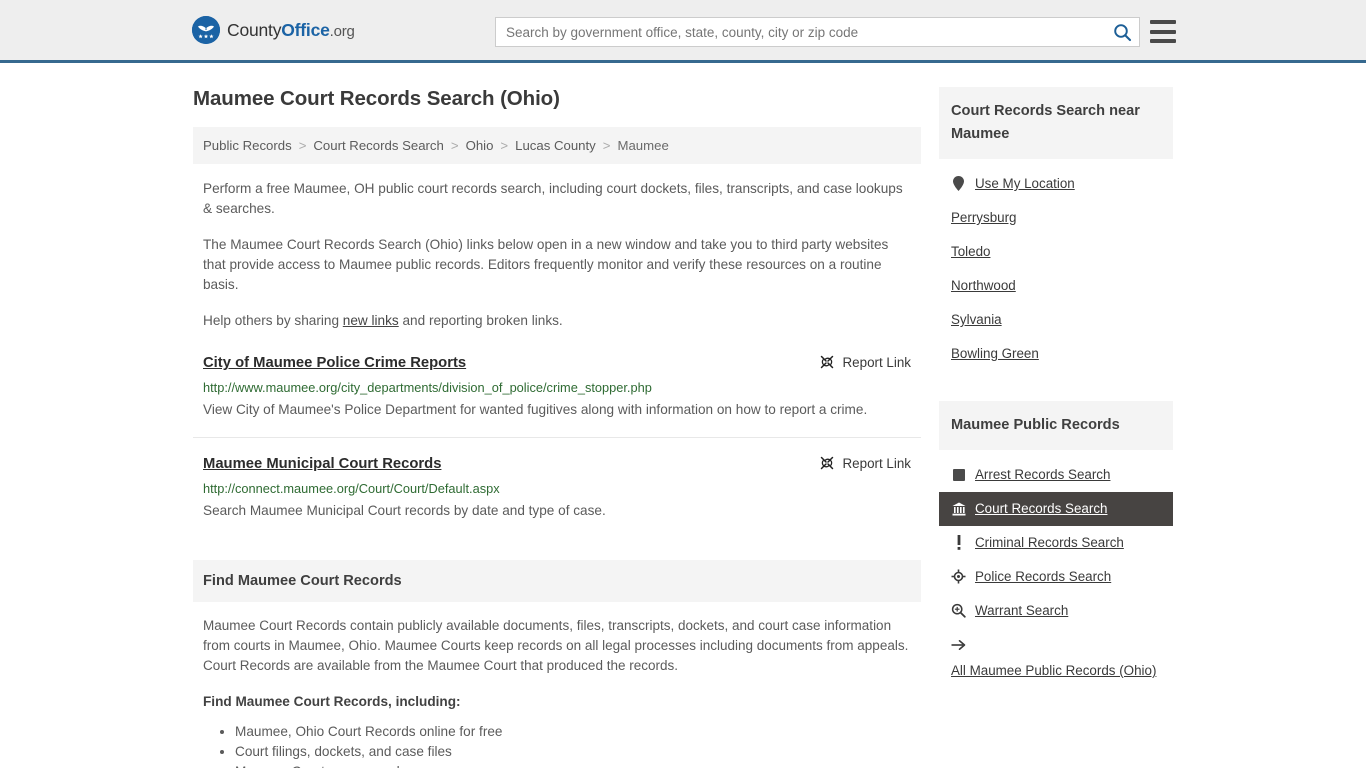  What do you see at coordinates (971, 251) in the screenshot?
I see `sidebar-item-label: Toledo` at bounding box center [971, 251].